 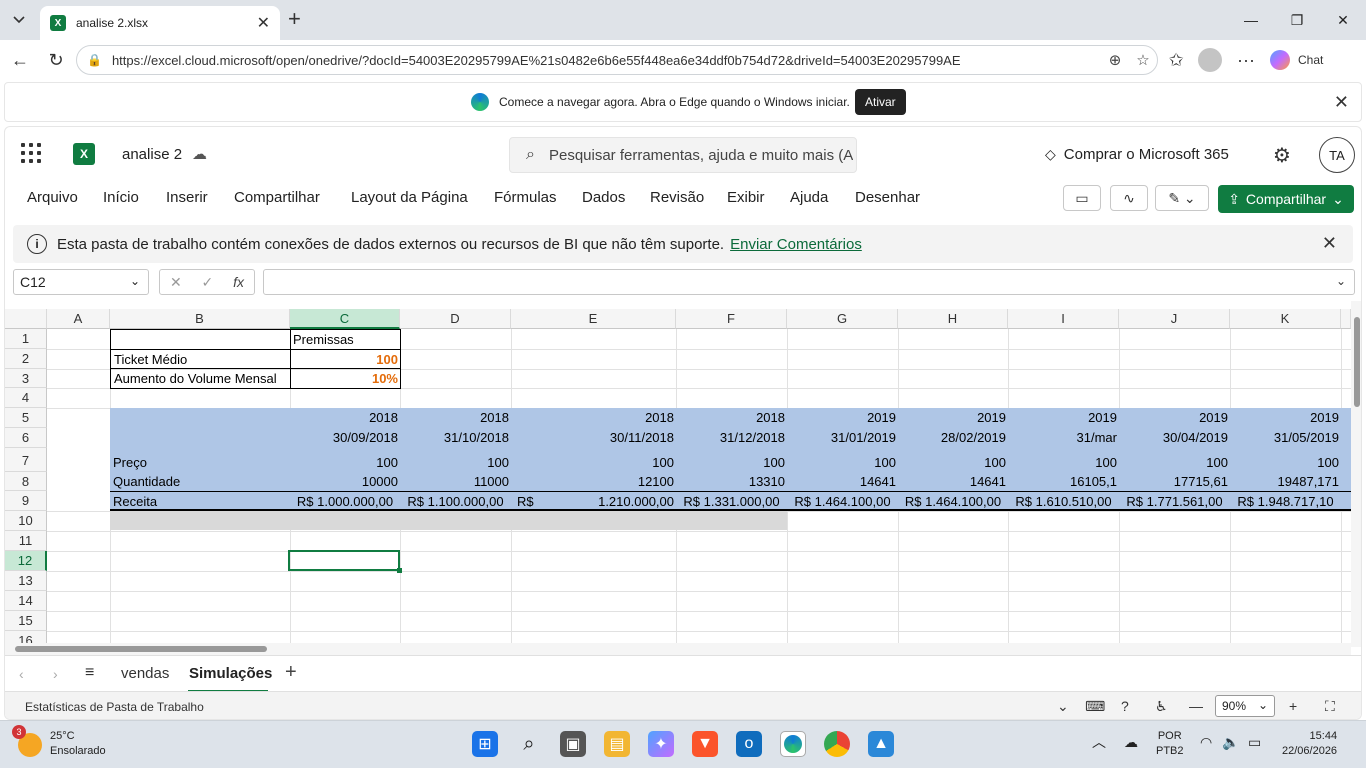 What do you see at coordinates (1343, 20) in the screenshot?
I see `close-window-button: ✕` at bounding box center [1343, 20].